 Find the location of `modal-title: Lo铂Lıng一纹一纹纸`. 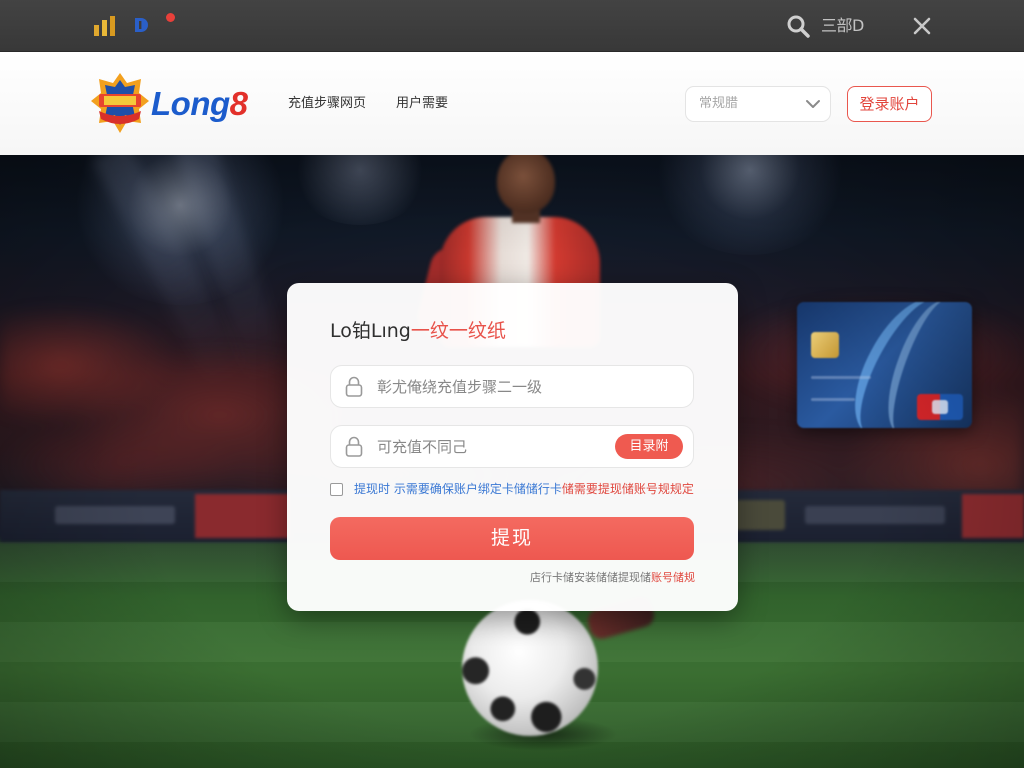

modal-title: Lo铂Lıng一纹一纹纸 is located at coordinates (418, 331).